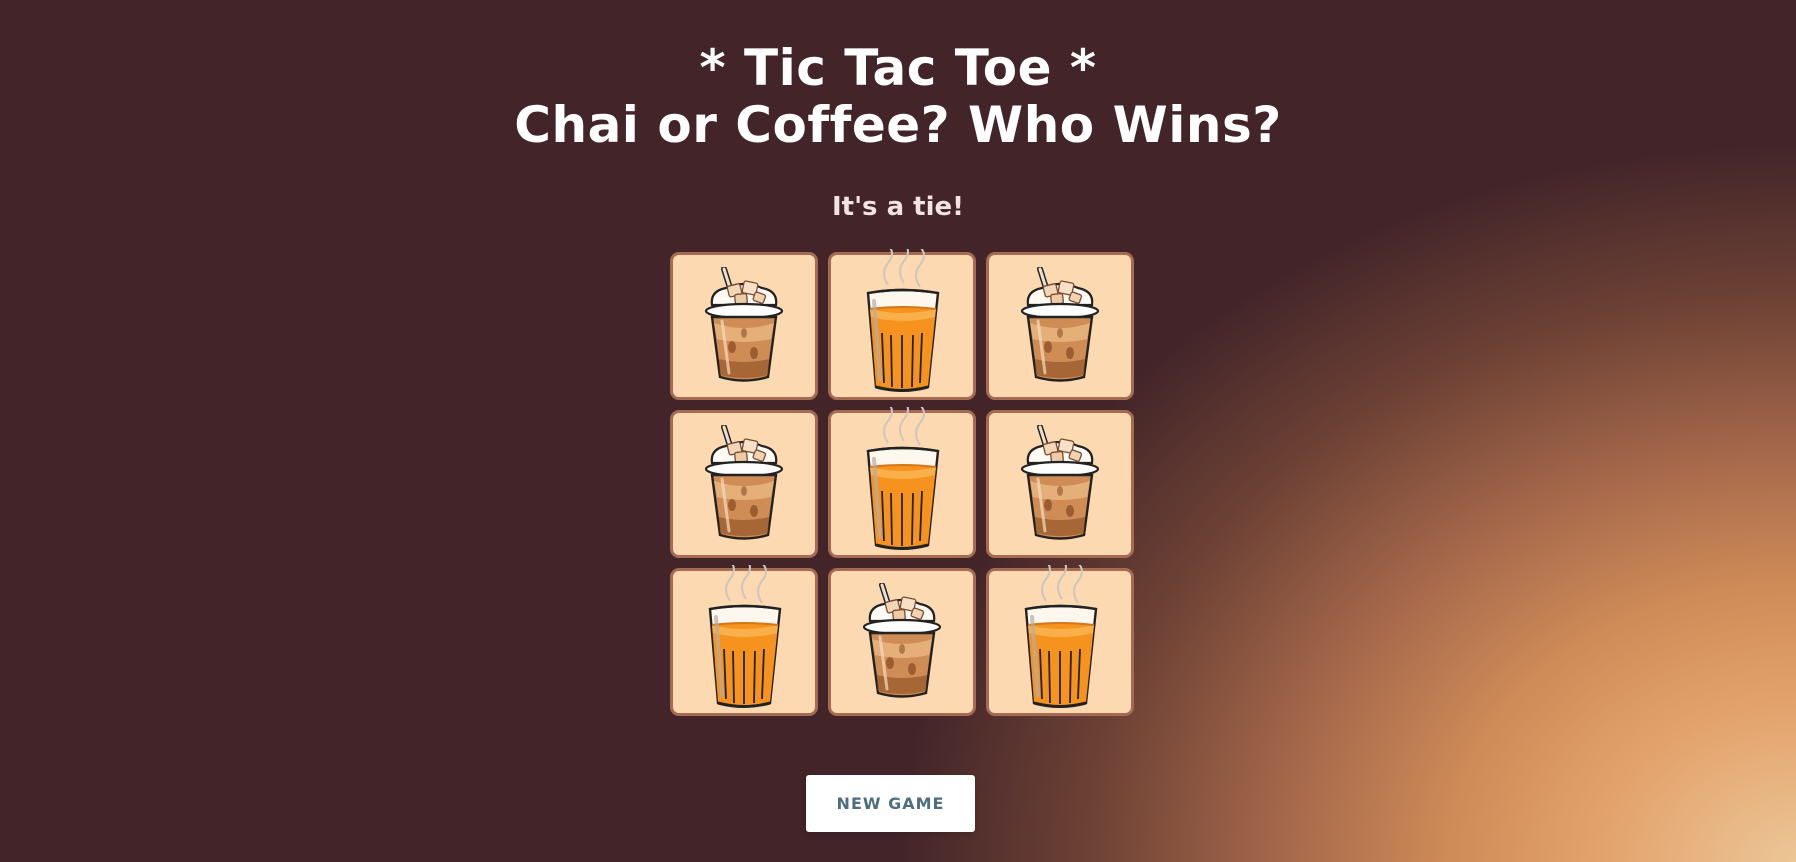  I want to click on title-line-2: Chai or Coffee? Who Wins?, so click(898, 125).